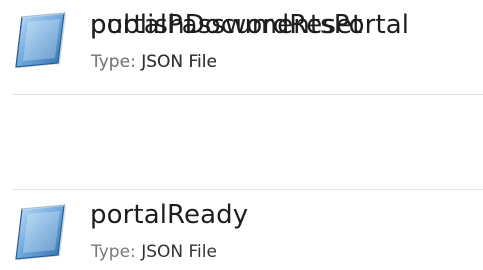 The width and height of the screenshot is (483, 270). Describe the element at coordinates (250, 25) in the screenshot. I see `file-name: publishDocumentsPortal` at that location.